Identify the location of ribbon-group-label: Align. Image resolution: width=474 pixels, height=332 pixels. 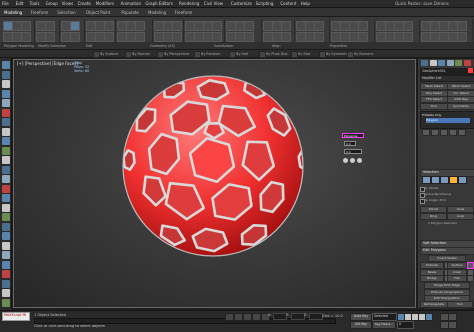
(276, 46).